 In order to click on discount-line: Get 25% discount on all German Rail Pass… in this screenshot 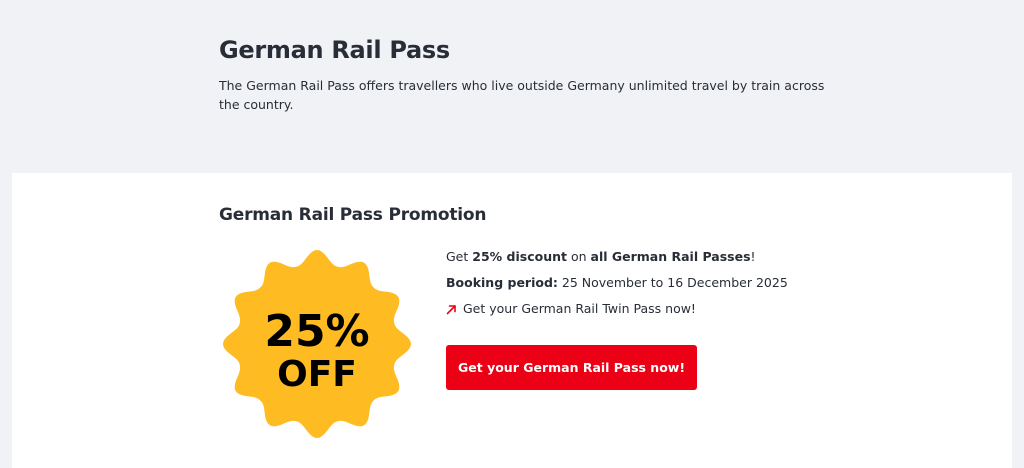, I will do `click(696, 257)`.